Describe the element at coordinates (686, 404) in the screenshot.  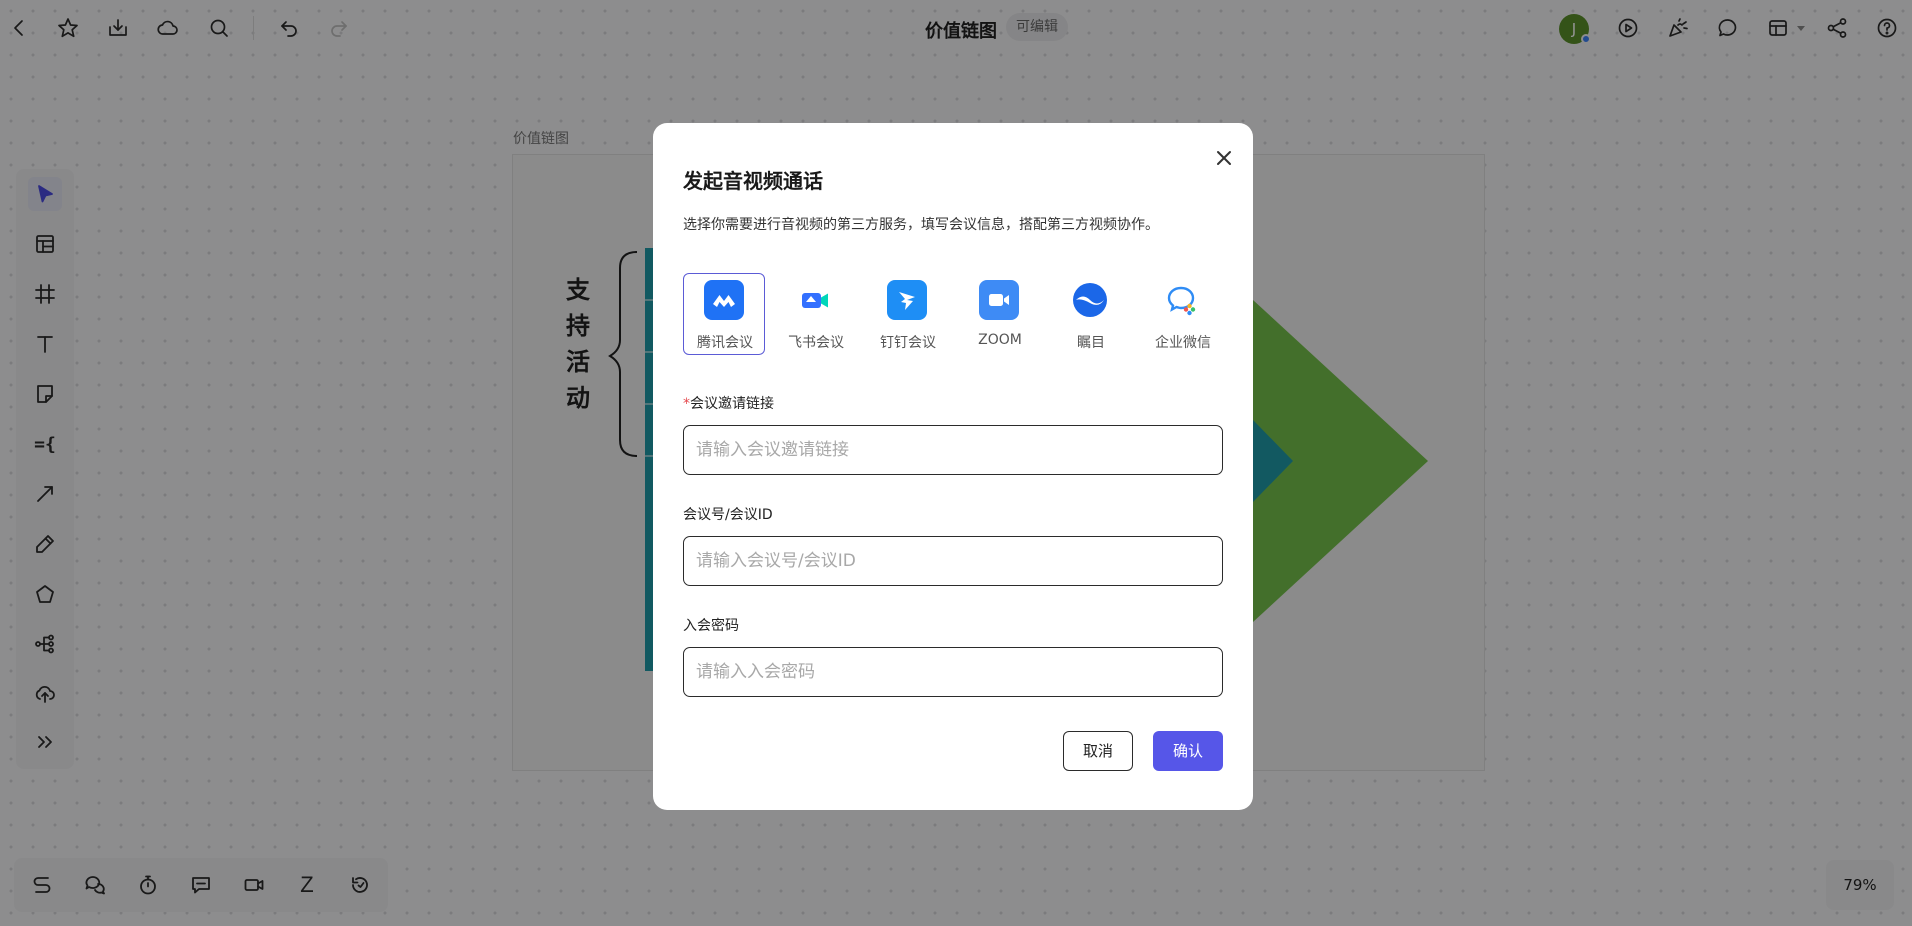
I see `required-mark: *` at that location.